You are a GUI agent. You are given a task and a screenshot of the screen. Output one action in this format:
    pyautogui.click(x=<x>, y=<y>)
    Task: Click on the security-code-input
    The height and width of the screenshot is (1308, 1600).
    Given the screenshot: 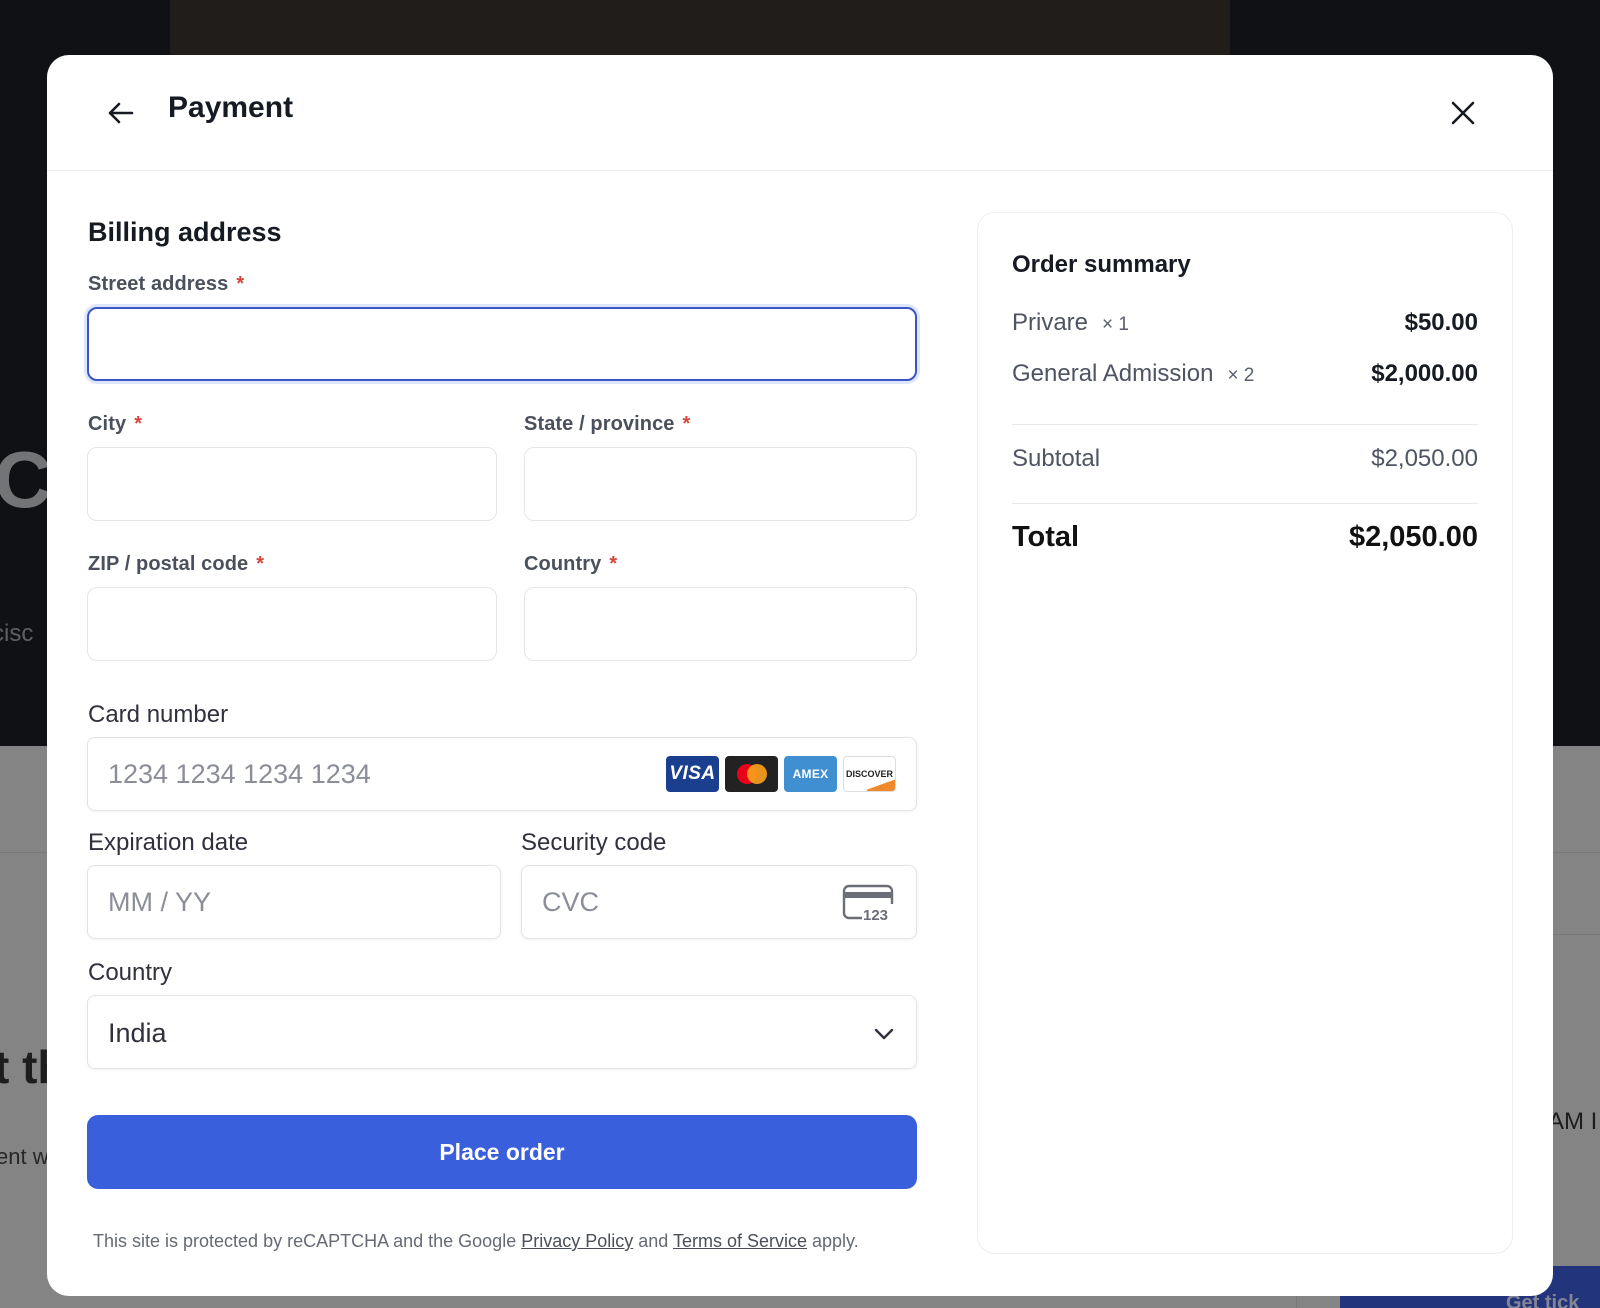 What is the action you would take?
    pyautogui.click(x=687, y=902)
    